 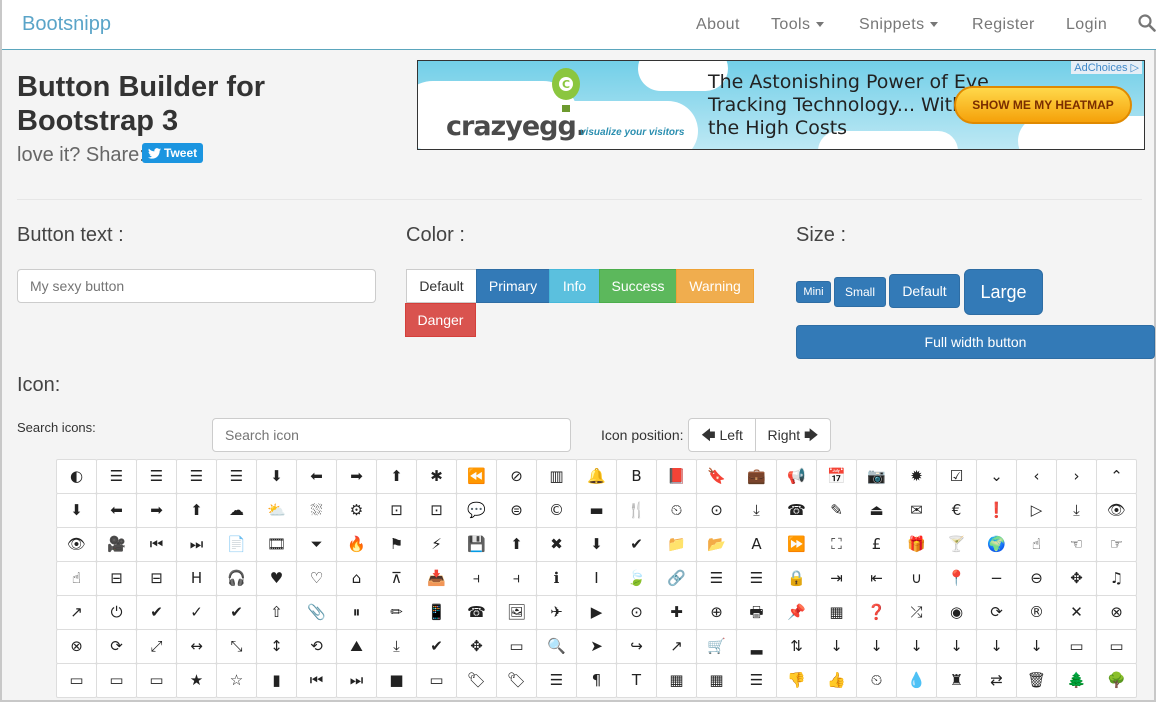 What do you see at coordinates (156, 646) in the screenshot?
I see `glyphicon-cell-icon: ⤢` at bounding box center [156, 646].